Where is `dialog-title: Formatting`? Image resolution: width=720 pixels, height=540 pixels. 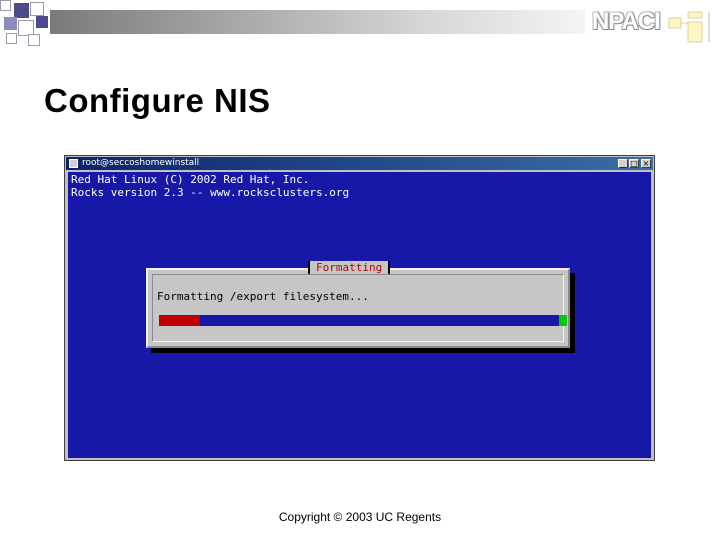 dialog-title: Formatting is located at coordinates (349, 267).